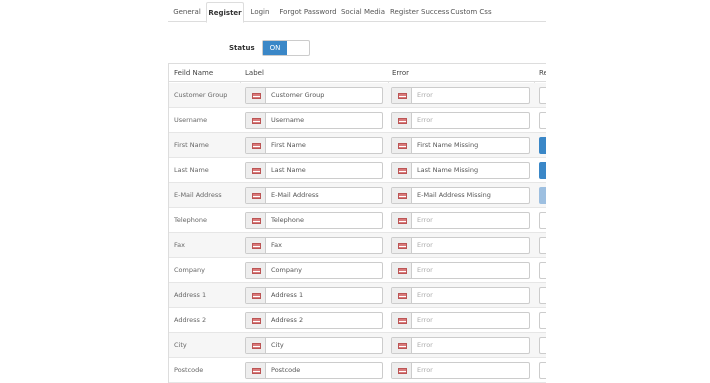 The height and width of the screenshot is (383, 710). What do you see at coordinates (419, 12) in the screenshot?
I see `tab-register-success: Register Success` at bounding box center [419, 12].